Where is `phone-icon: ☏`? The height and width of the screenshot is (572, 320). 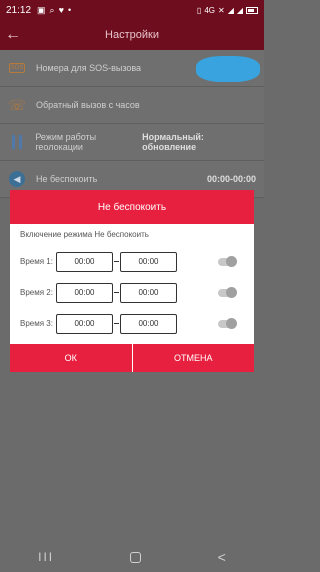
phone-icon: ☏ is located at coordinates (17, 104).